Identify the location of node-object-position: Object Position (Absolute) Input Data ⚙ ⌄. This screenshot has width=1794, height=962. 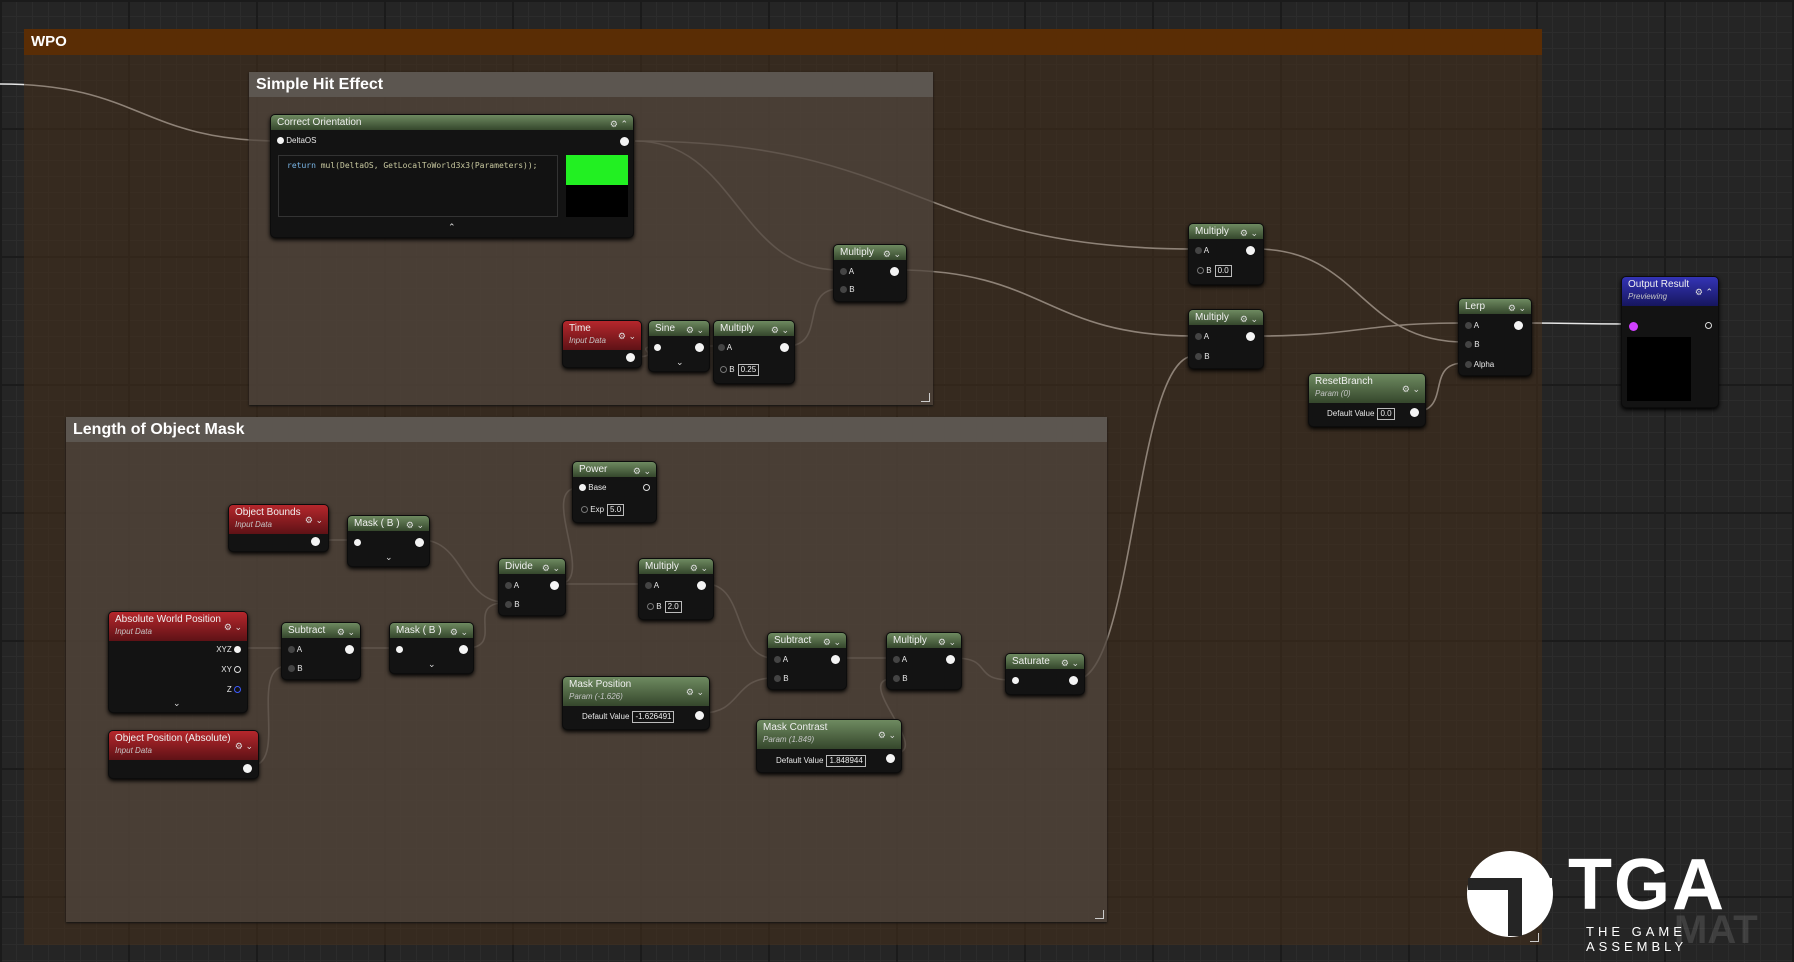
(183, 754).